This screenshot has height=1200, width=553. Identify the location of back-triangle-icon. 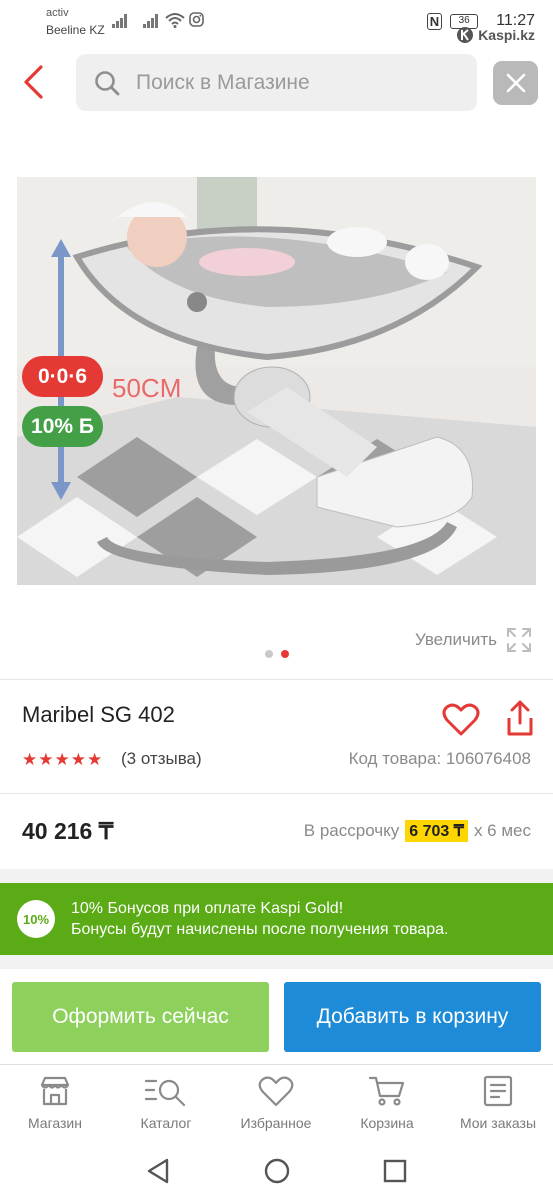
(158, 1171).